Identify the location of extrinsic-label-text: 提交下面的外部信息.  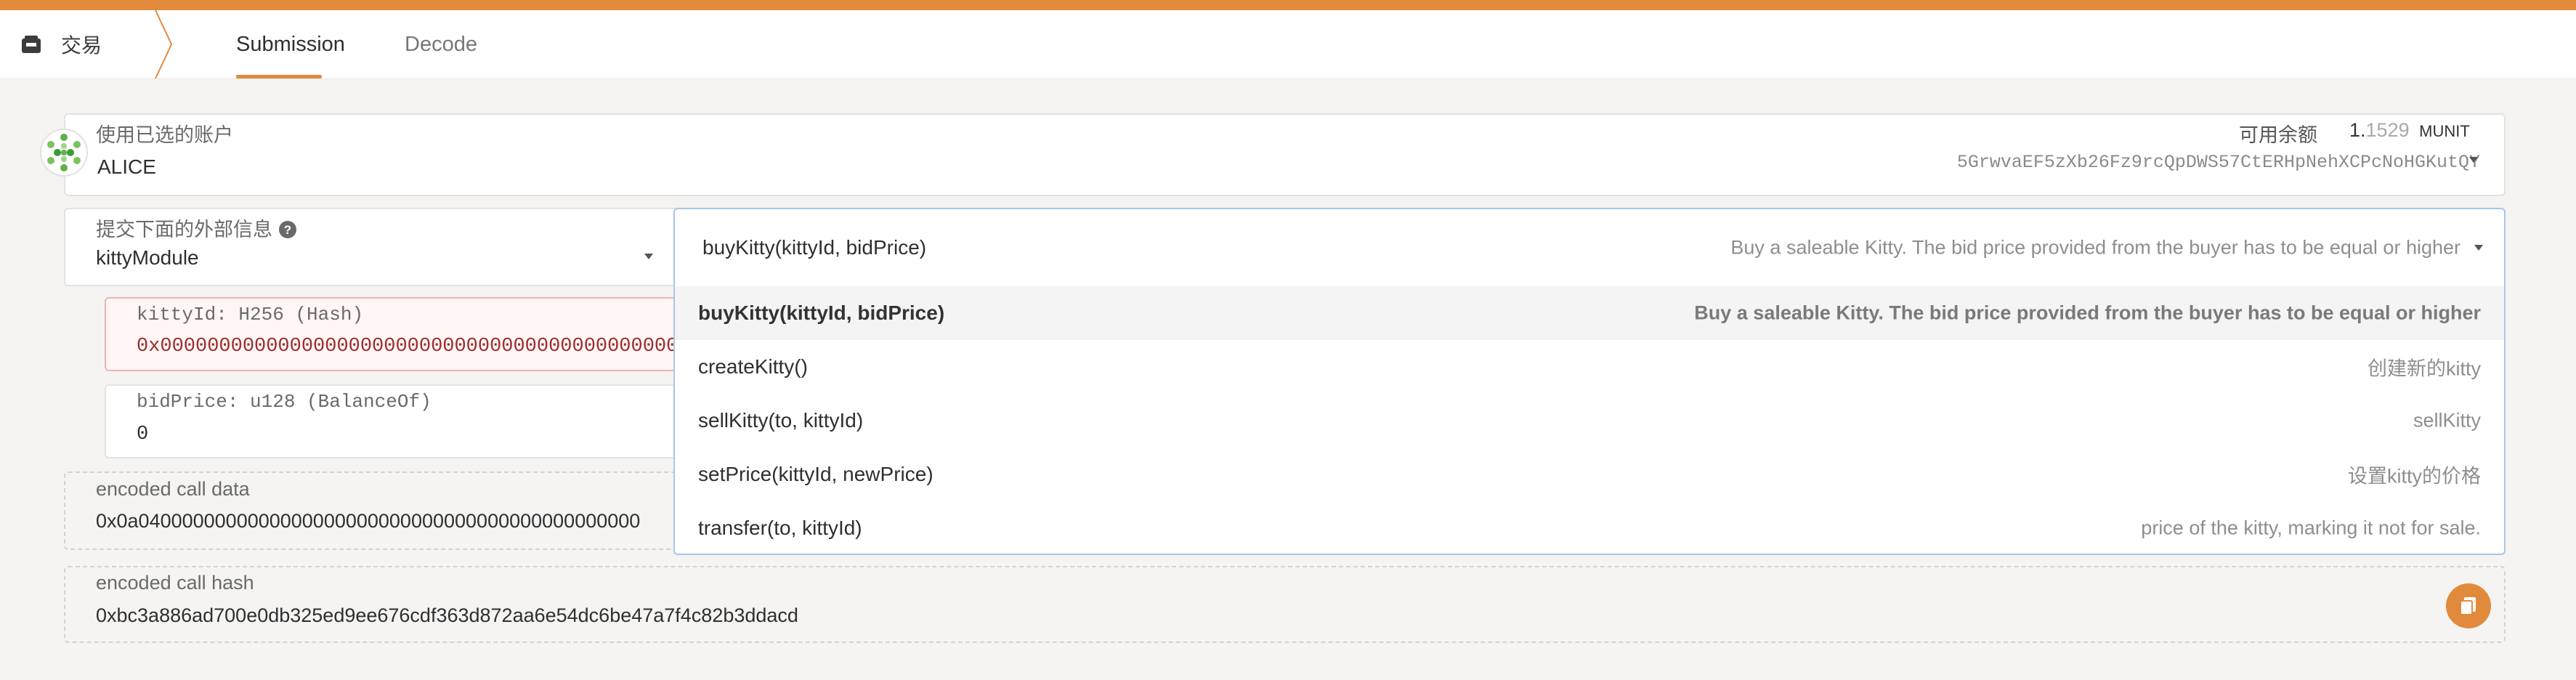
(184, 229).